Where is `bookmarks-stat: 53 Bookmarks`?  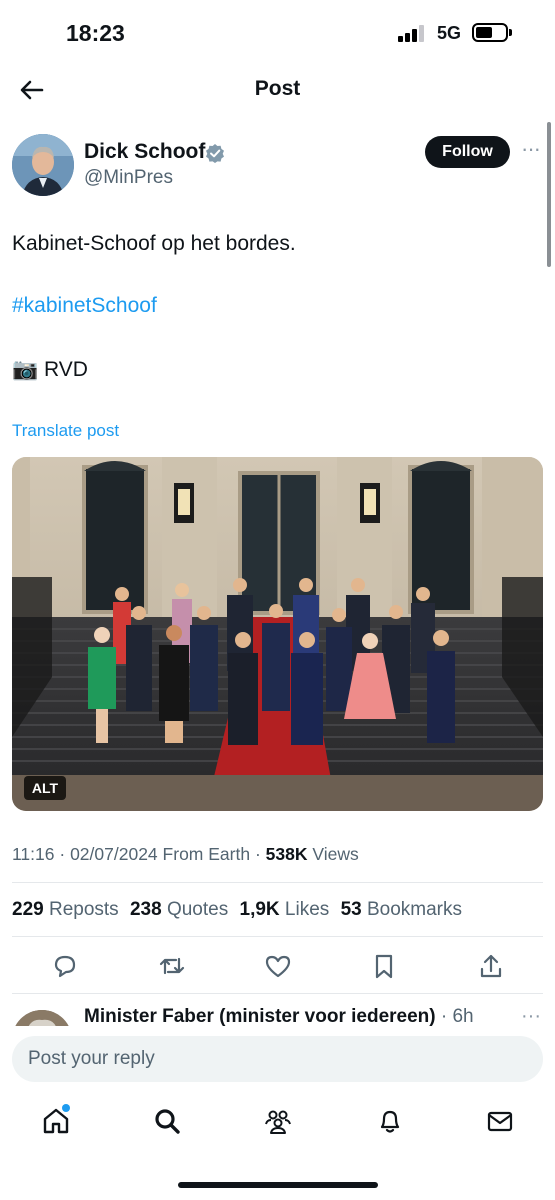 bookmarks-stat: 53 Bookmarks is located at coordinates (401, 909).